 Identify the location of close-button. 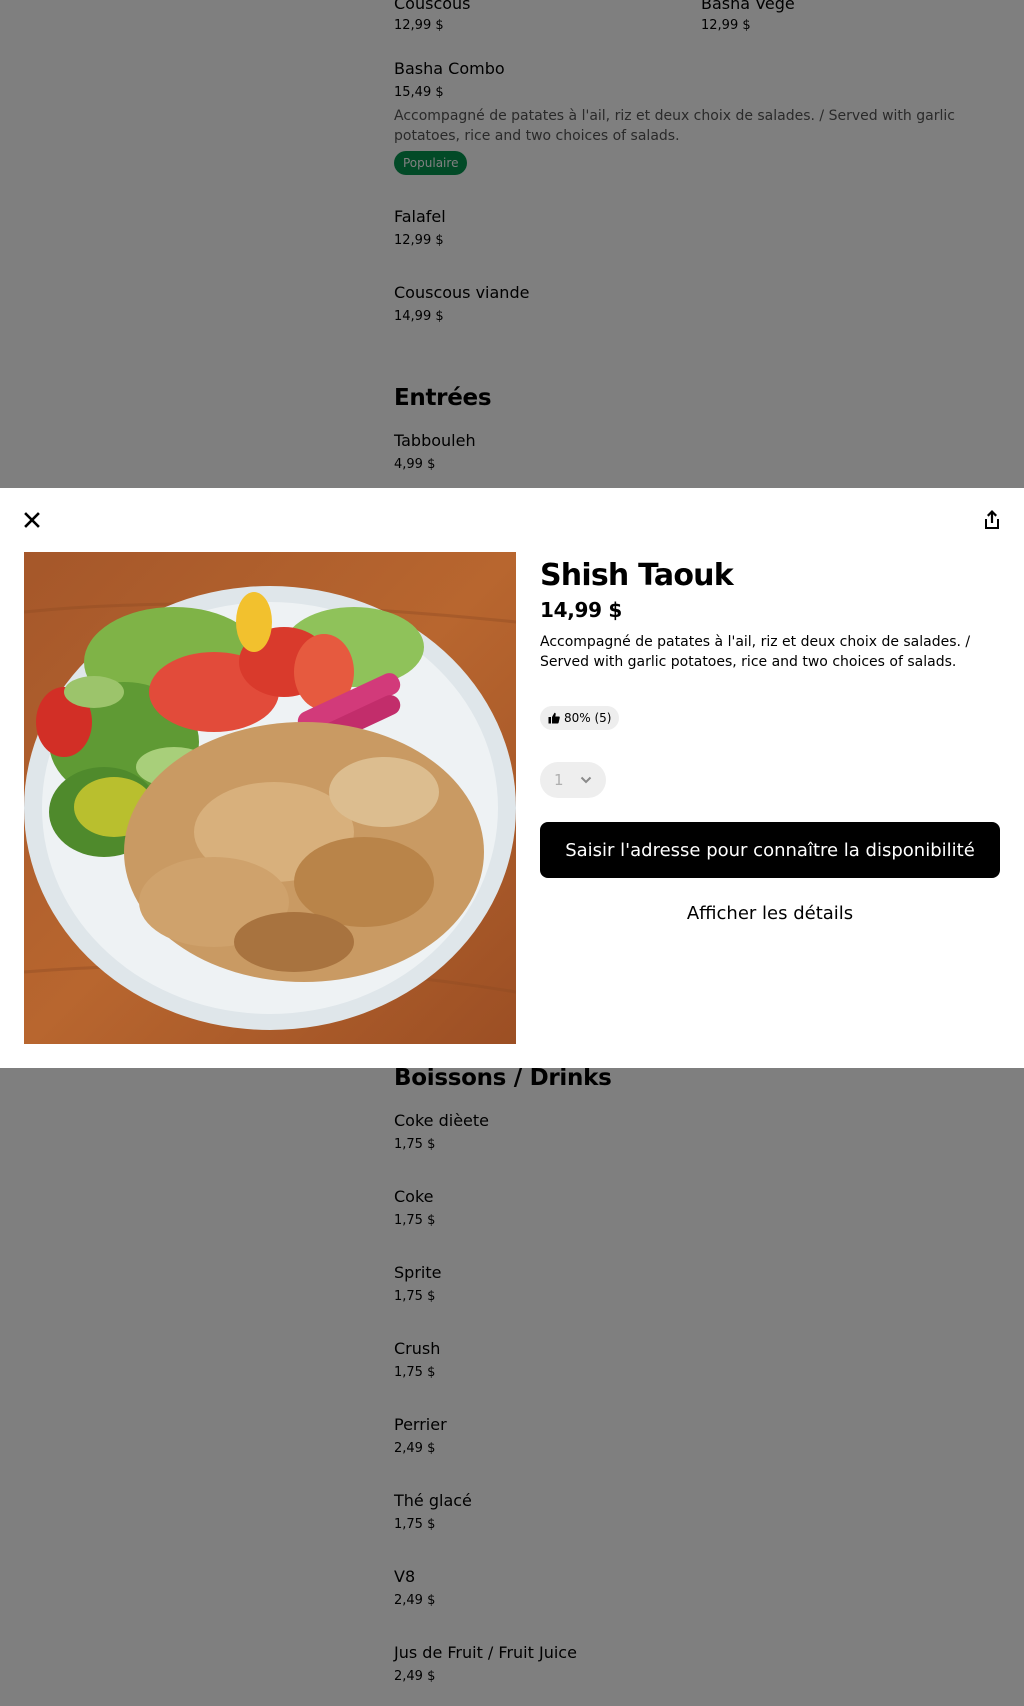
(32, 520).